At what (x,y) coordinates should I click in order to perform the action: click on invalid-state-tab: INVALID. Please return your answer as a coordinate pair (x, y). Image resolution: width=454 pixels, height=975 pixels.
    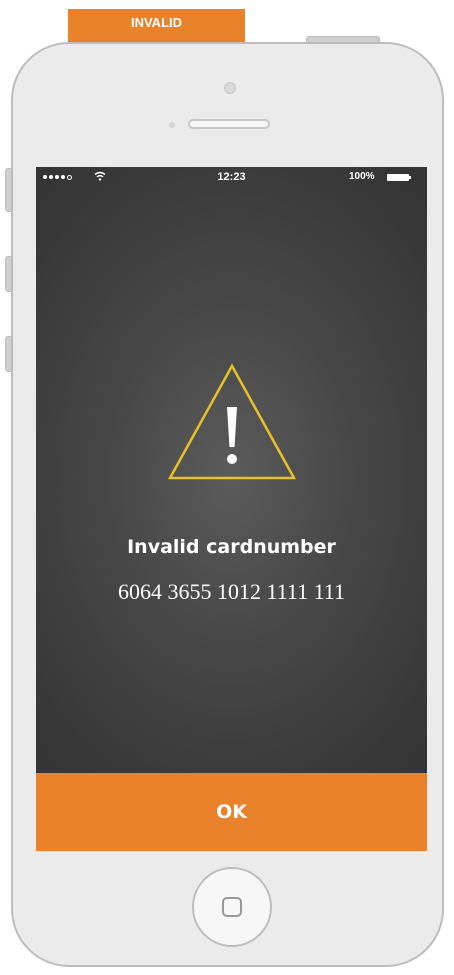
    Looking at the image, I should click on (156, 26).